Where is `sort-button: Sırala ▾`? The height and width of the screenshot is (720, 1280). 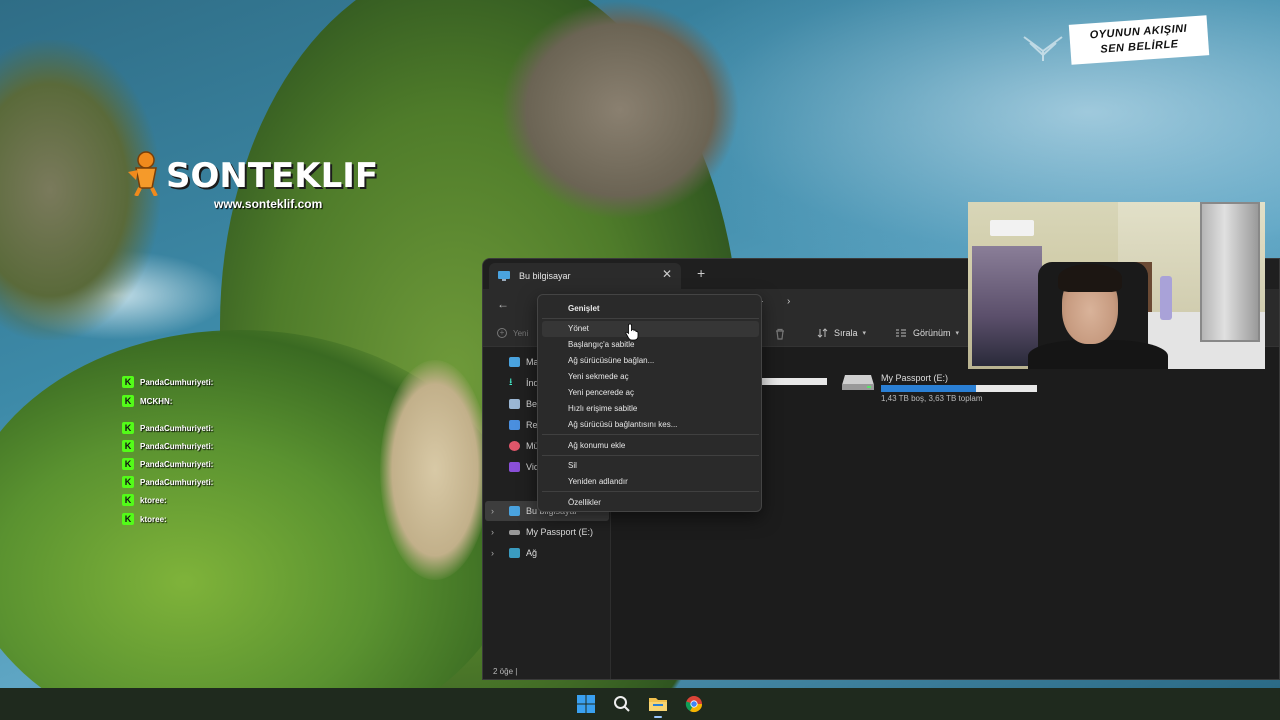 sort-button: Sırala ▾ is located at coordinates (841, 333).